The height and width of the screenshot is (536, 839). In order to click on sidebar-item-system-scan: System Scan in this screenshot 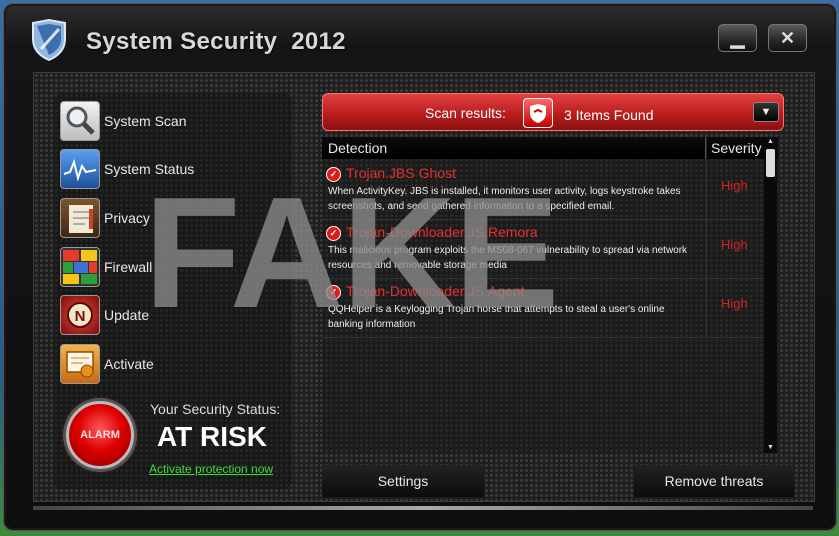, I will do `click(170, 122)`.